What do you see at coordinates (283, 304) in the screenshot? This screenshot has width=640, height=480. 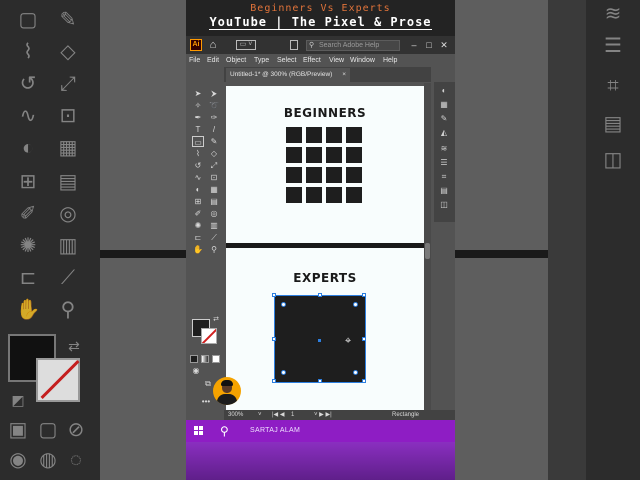 I see `corner-widget-tl` at bounding box center [283, 304].